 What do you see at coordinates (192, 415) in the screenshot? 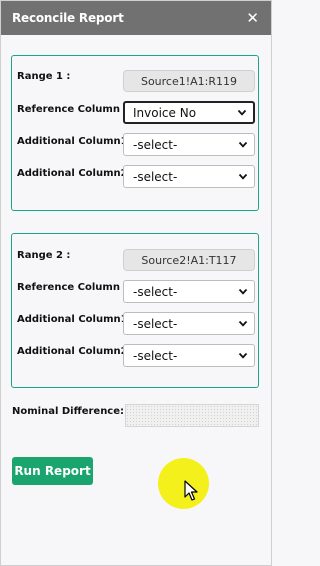
I see `nominal-difference-input` at bounding box center [192, 415].